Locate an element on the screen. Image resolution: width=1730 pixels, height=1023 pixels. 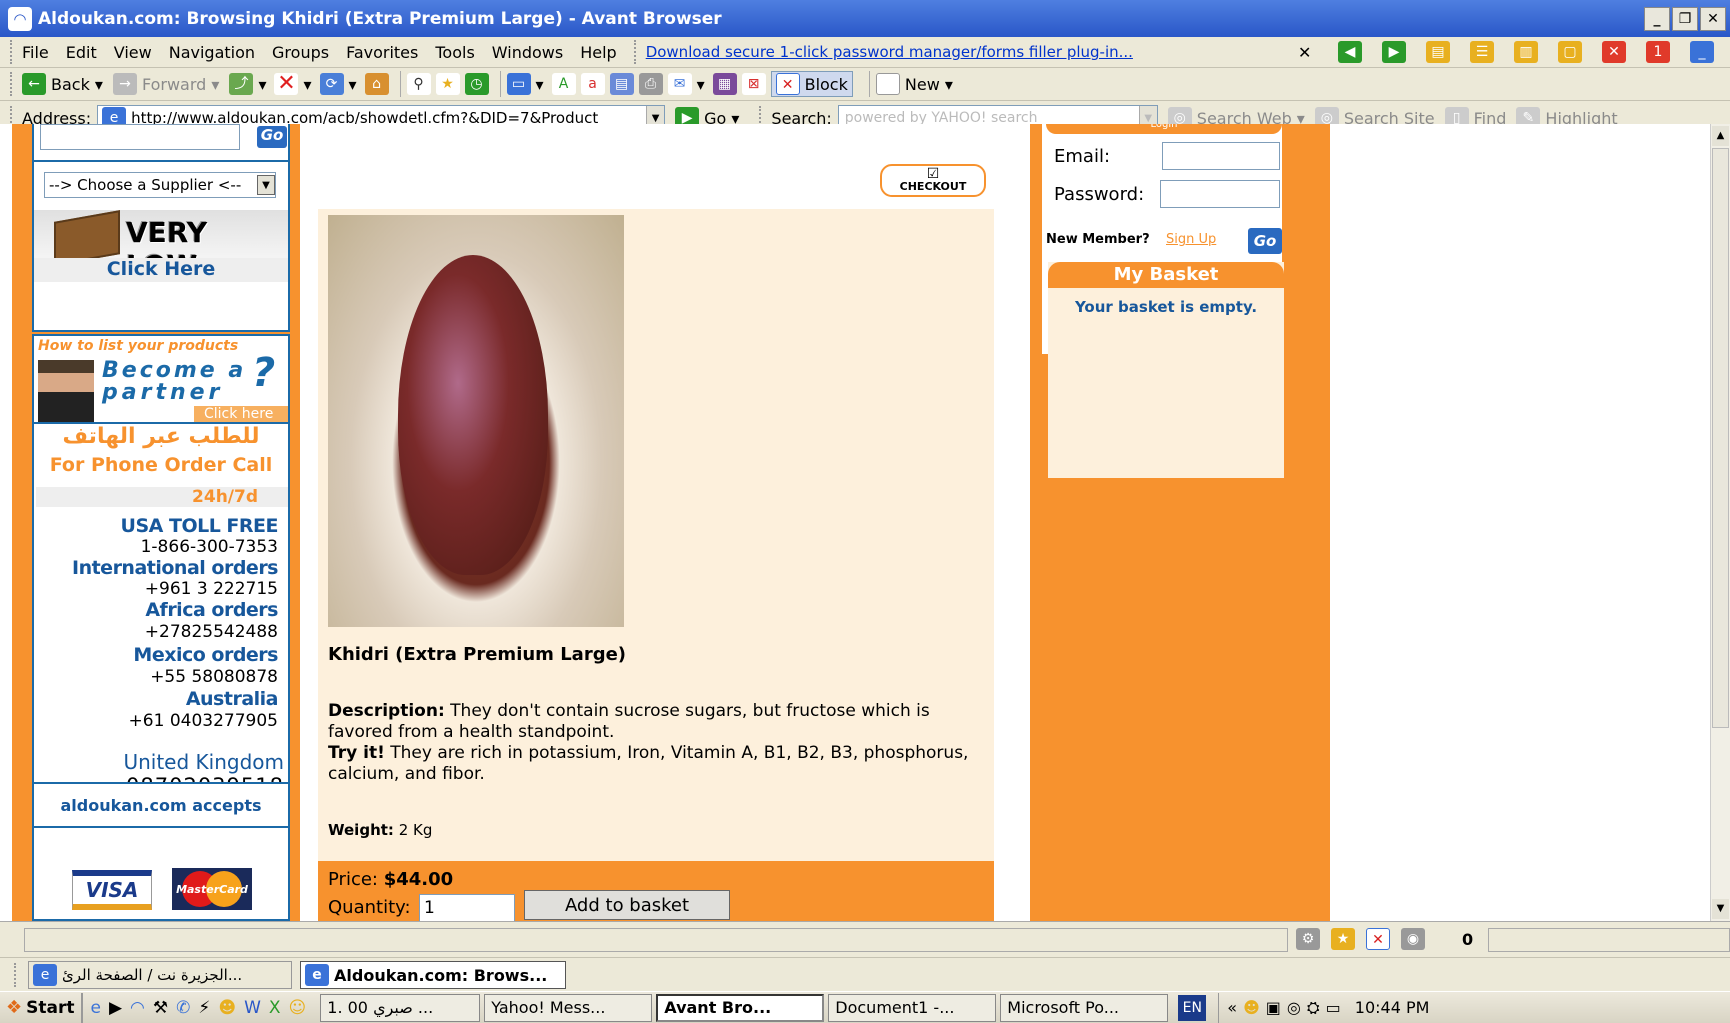
tray-app-icon: ⛭ is located at coordinates (1313, 1008).